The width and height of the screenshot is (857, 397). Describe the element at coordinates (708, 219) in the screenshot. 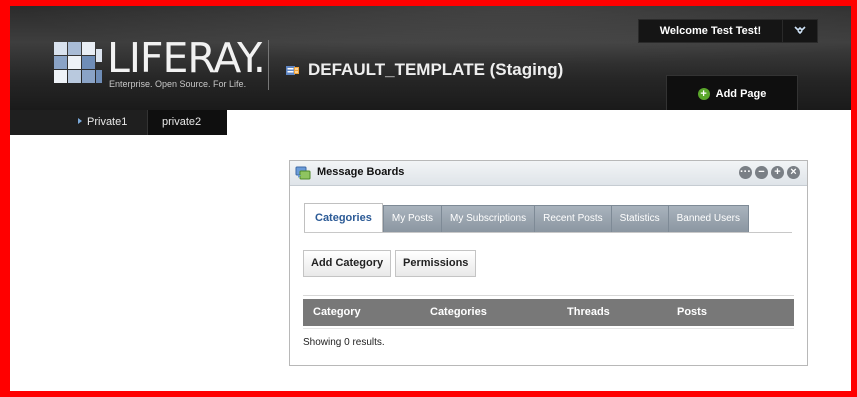

I see `tab-banned-users: Banned Users` at that location.